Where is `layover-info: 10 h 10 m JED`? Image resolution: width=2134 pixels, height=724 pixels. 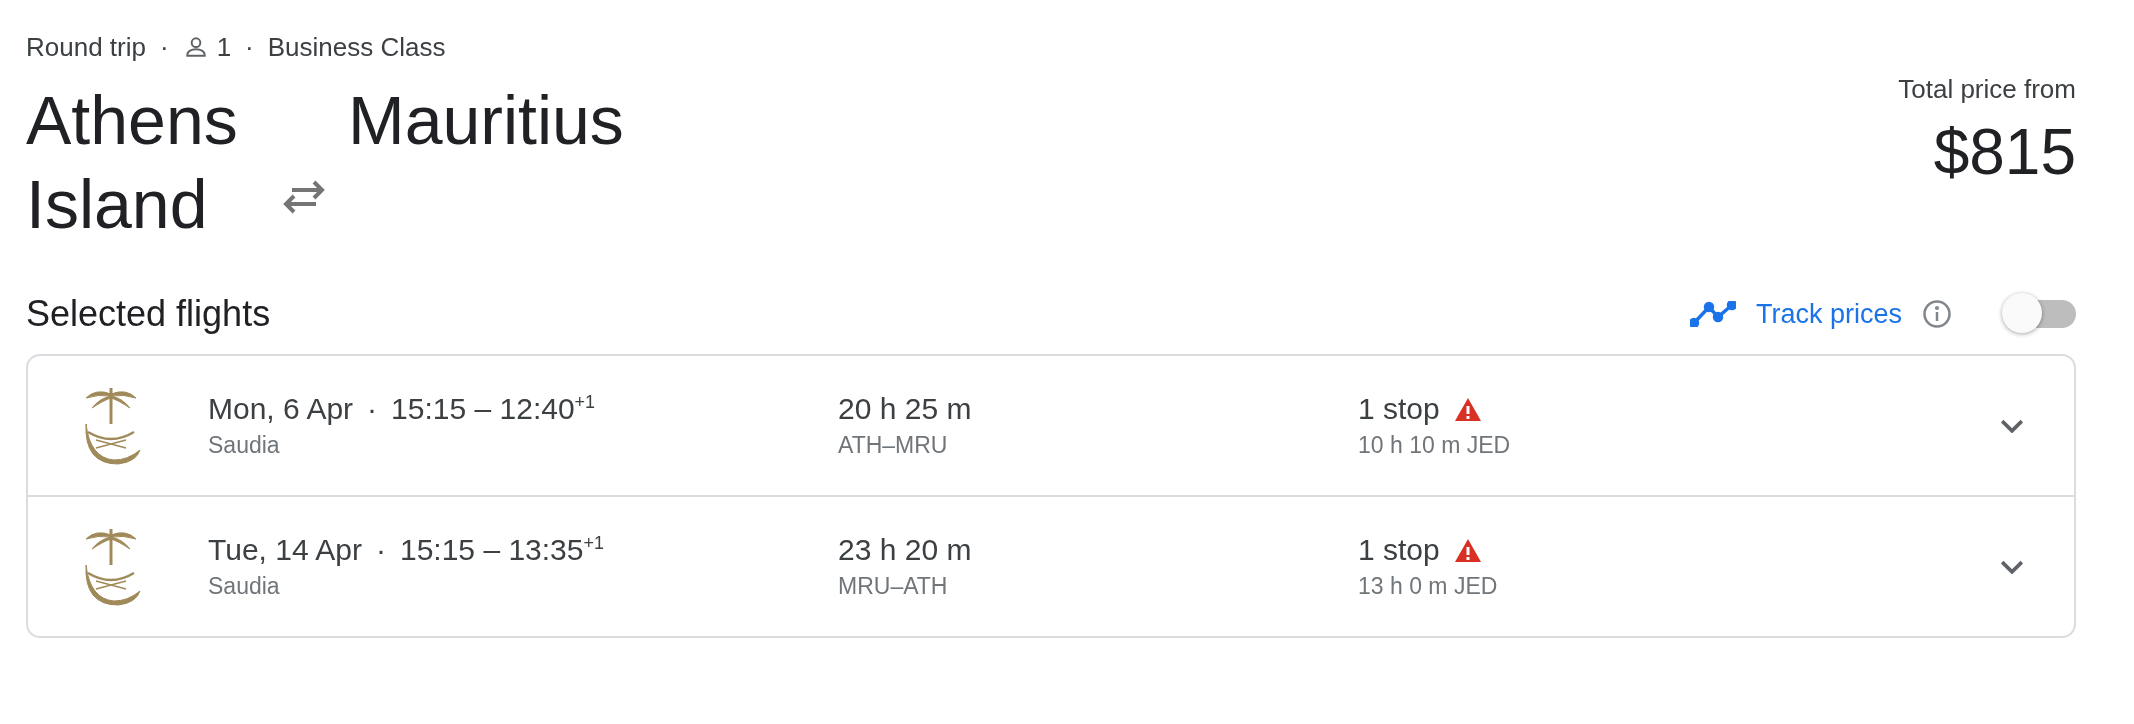
layover-info: 10 h 10 m JED is located at coordinates (1435, 445).